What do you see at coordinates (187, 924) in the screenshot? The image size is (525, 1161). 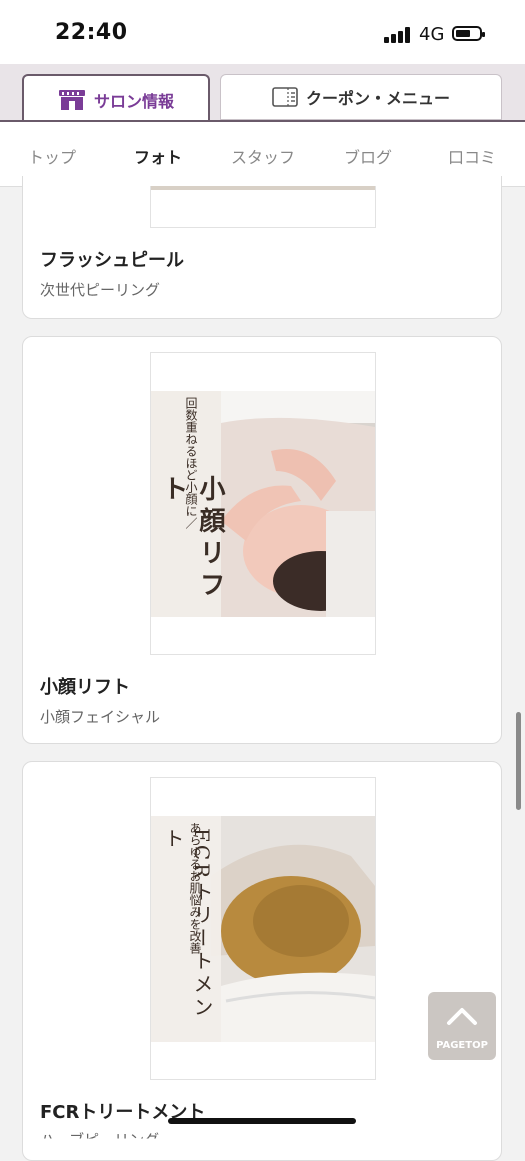 I see `image-headline: FCRトリートメント` at bounding box center [187, 924].